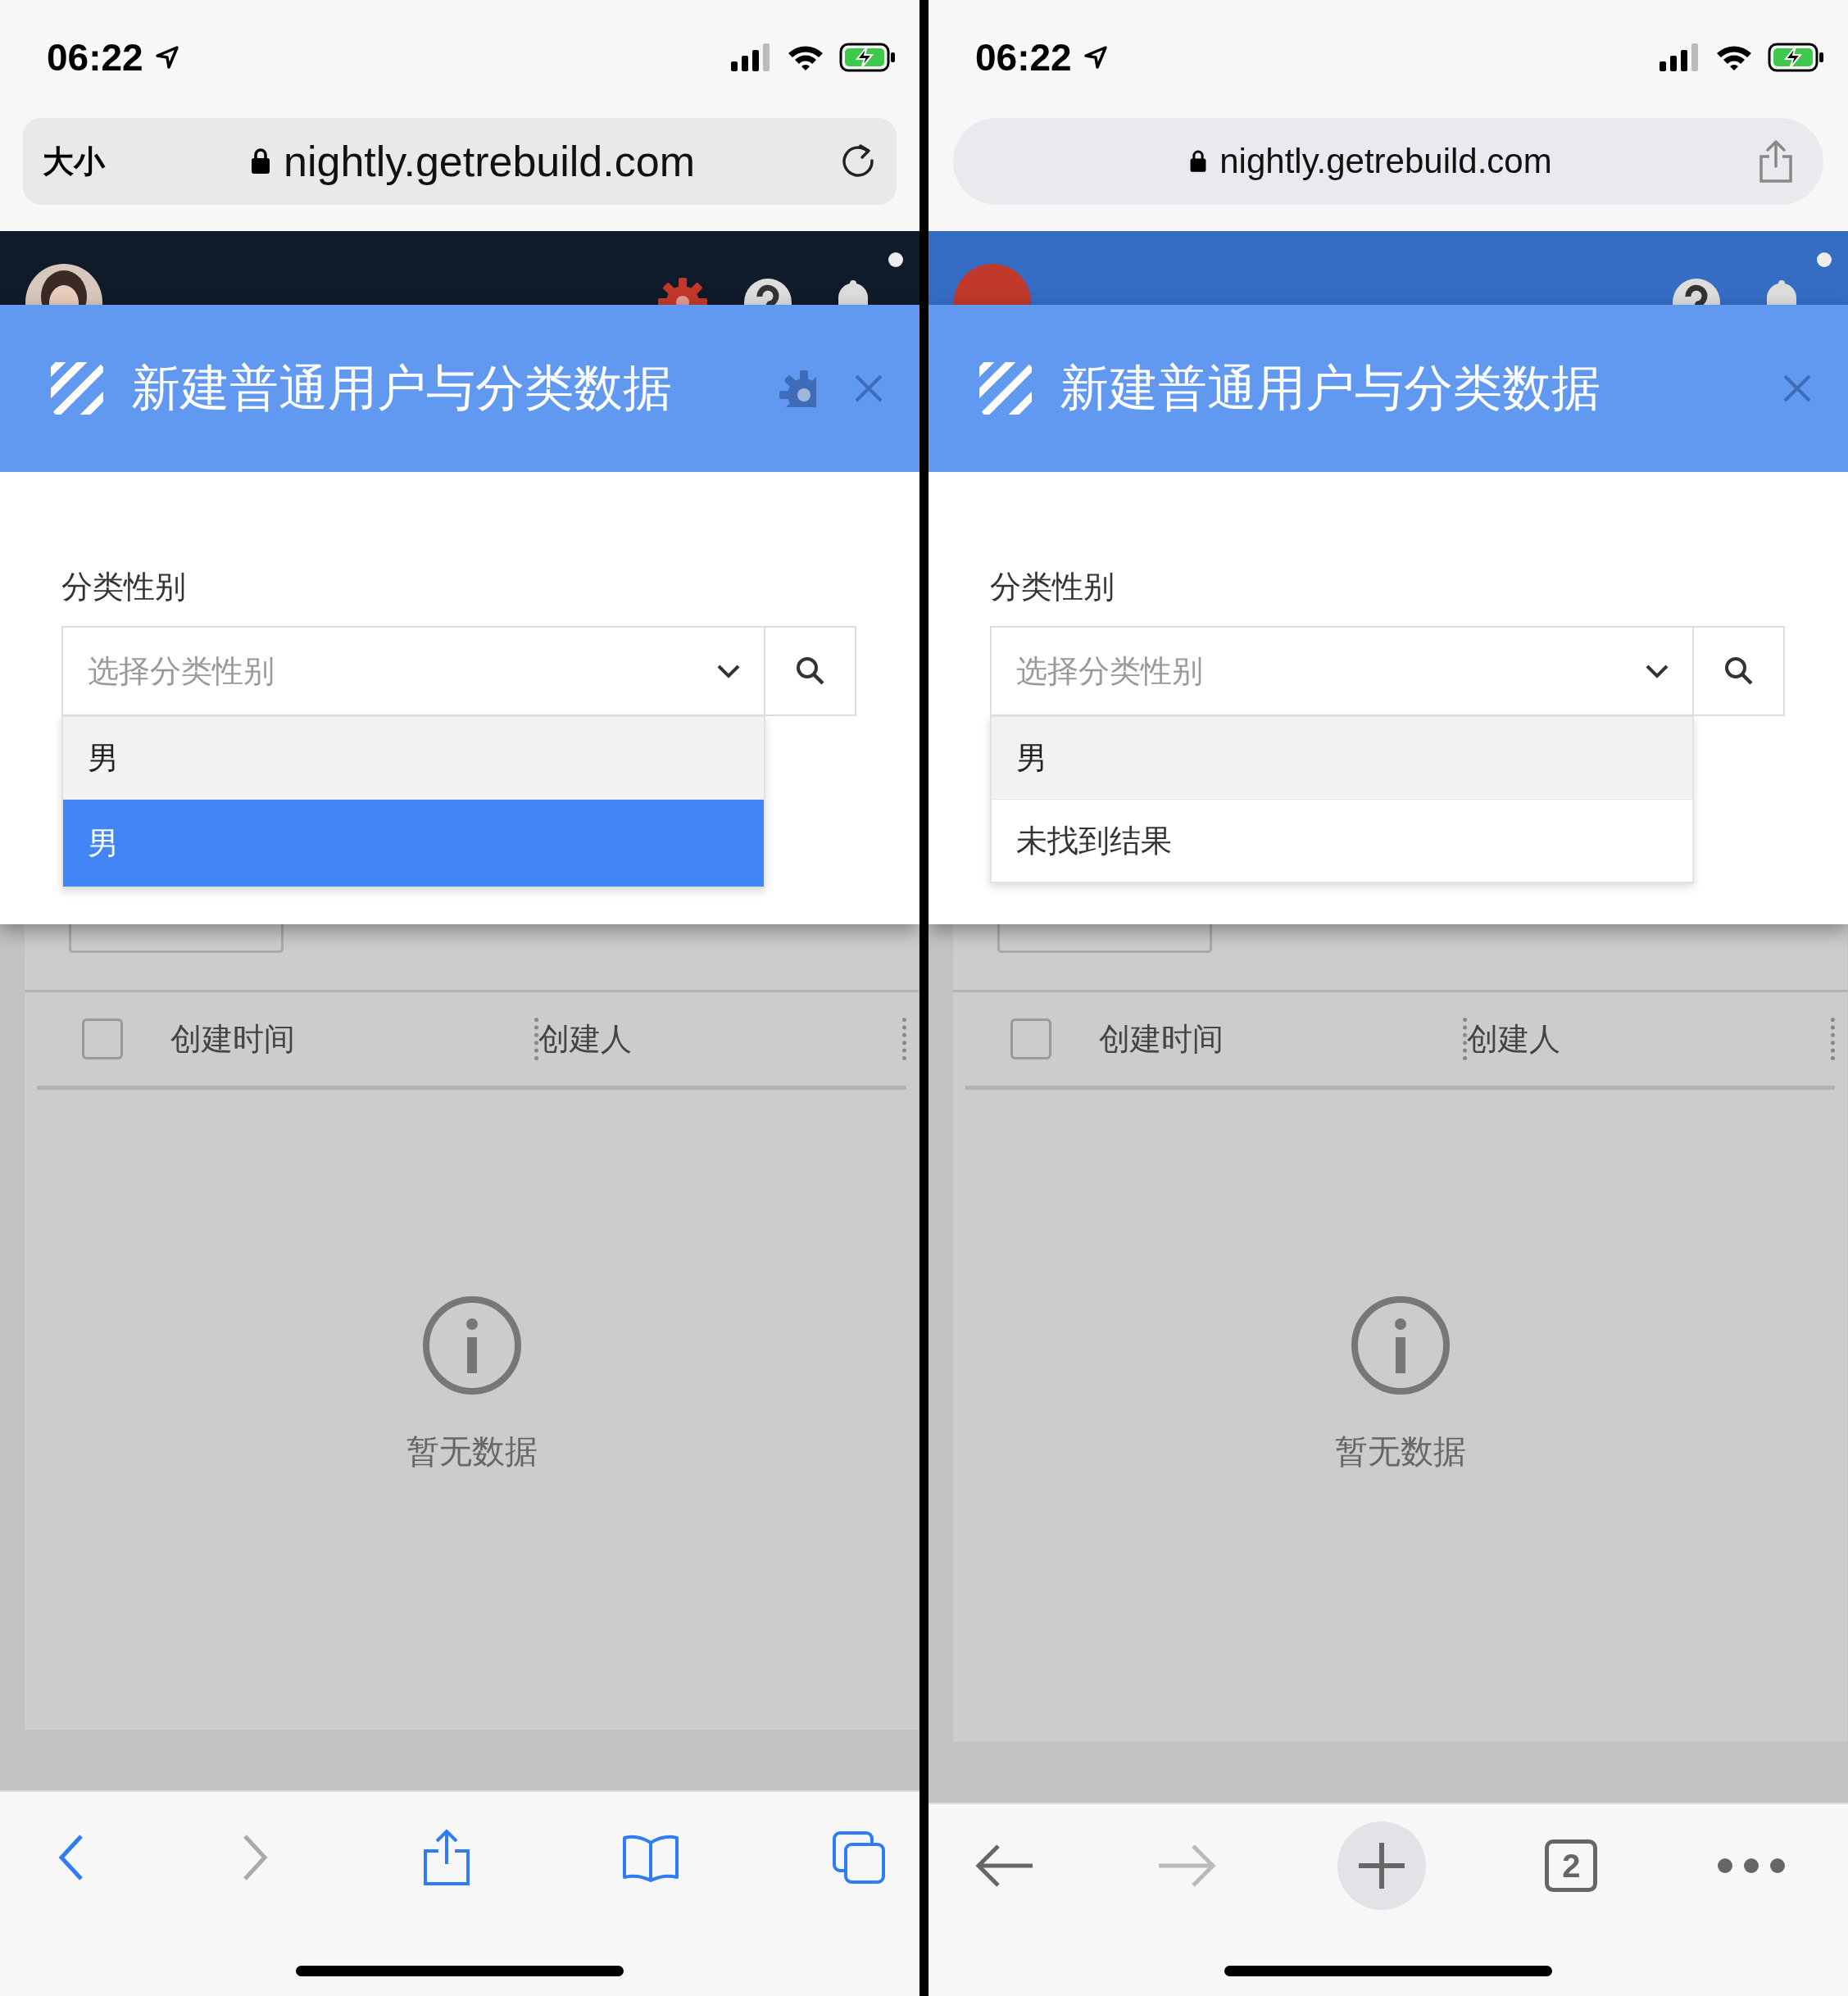 The height and width of the screenshot is (1996, 1848). What do you see at coordinates (859, 1857) in the screenshot?
I see `tabs-icon` at bounding box center [859, 1857].